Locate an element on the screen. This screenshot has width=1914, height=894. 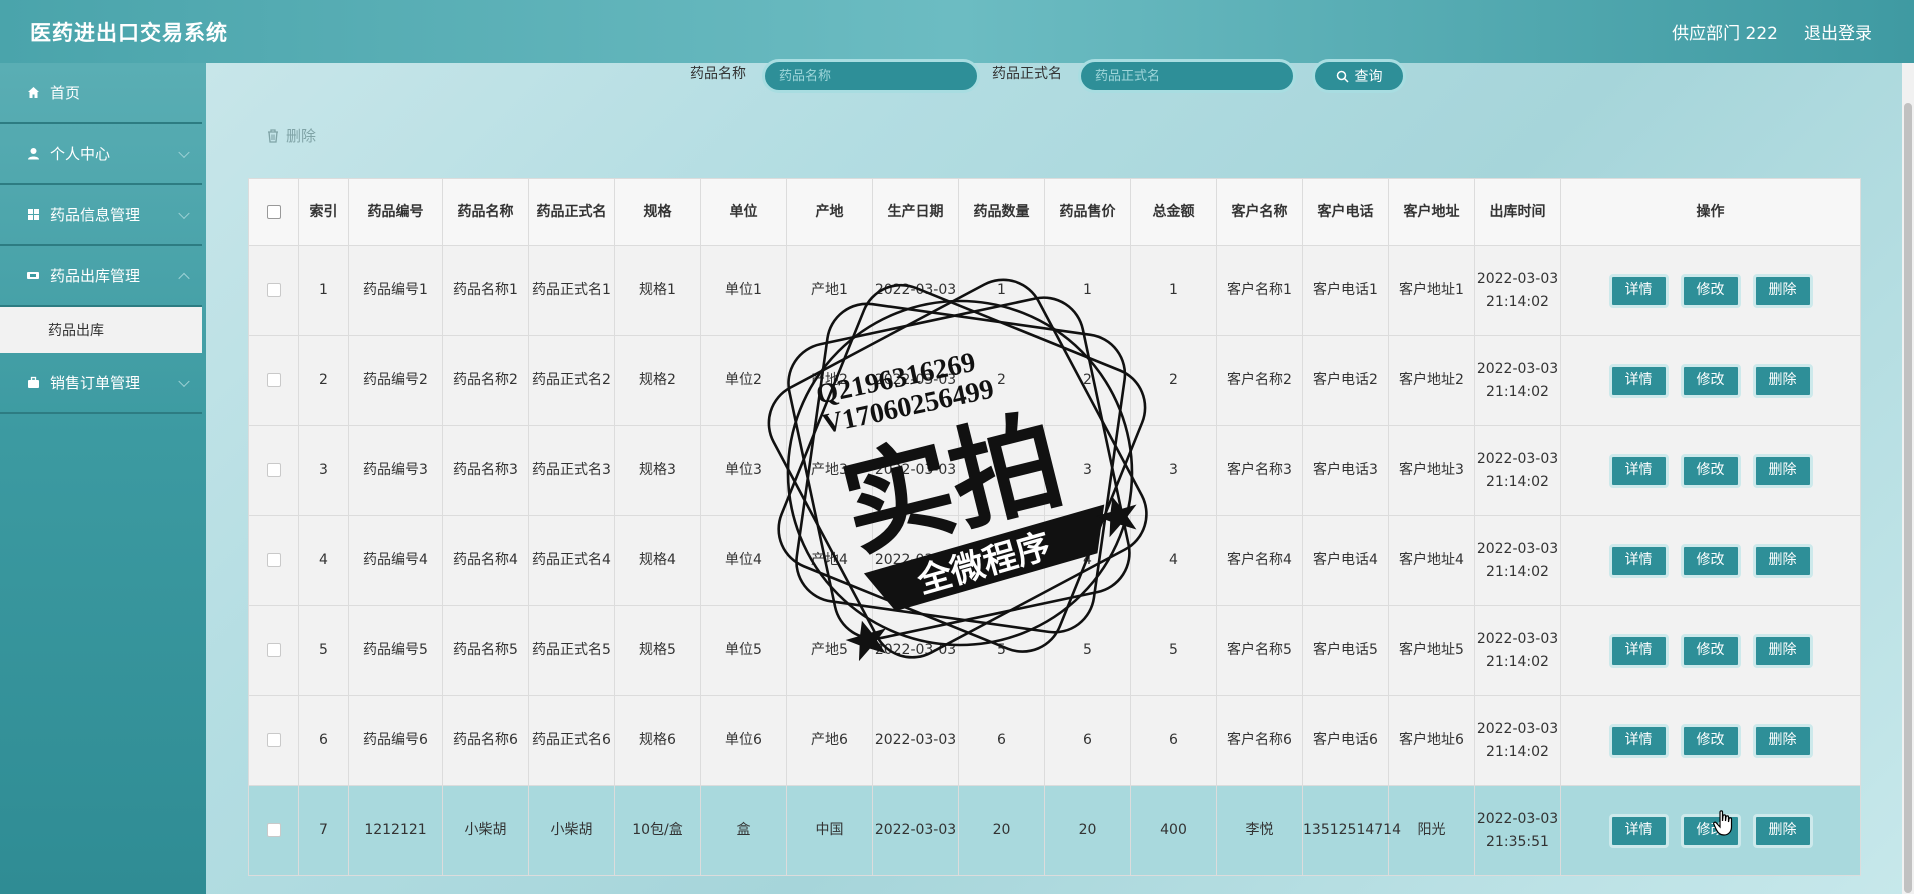
cell-phone: 13512514714 is located at coordinates (1351, 830).